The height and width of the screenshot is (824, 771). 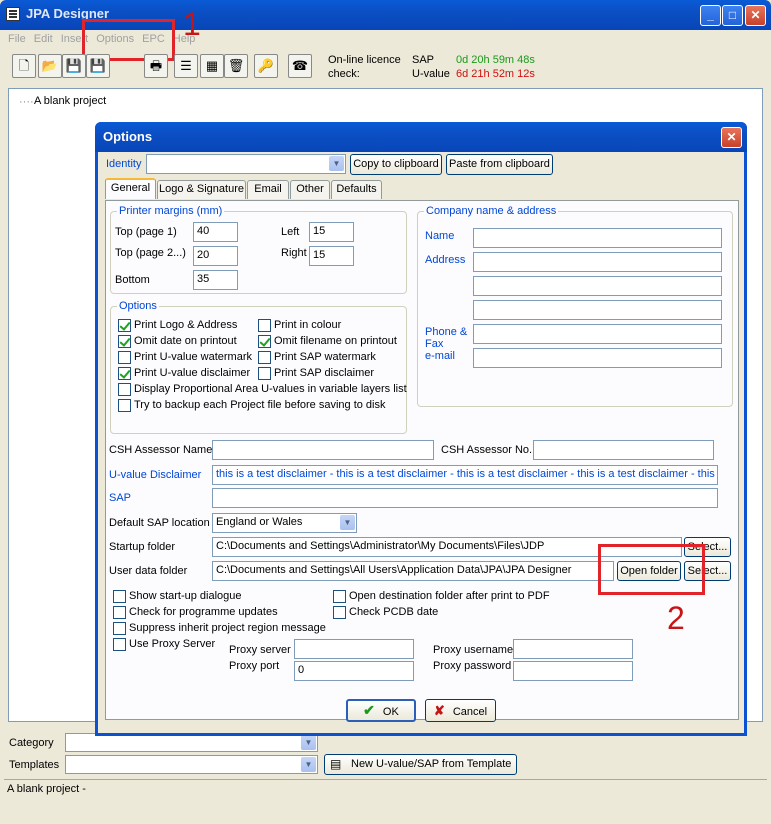 I want to click on new-from-template-button: ▤ New U-value/SAP from Template, so click(x=420, y=764).